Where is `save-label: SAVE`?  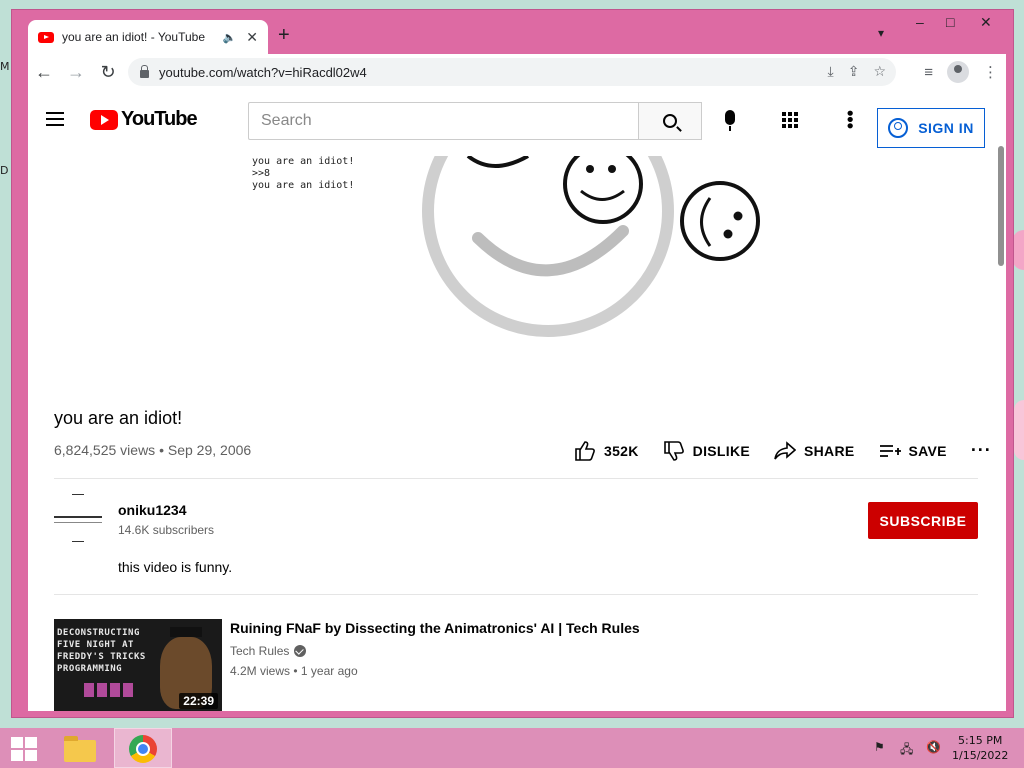 save-label: SAVE is located at coordinates (927, 450).